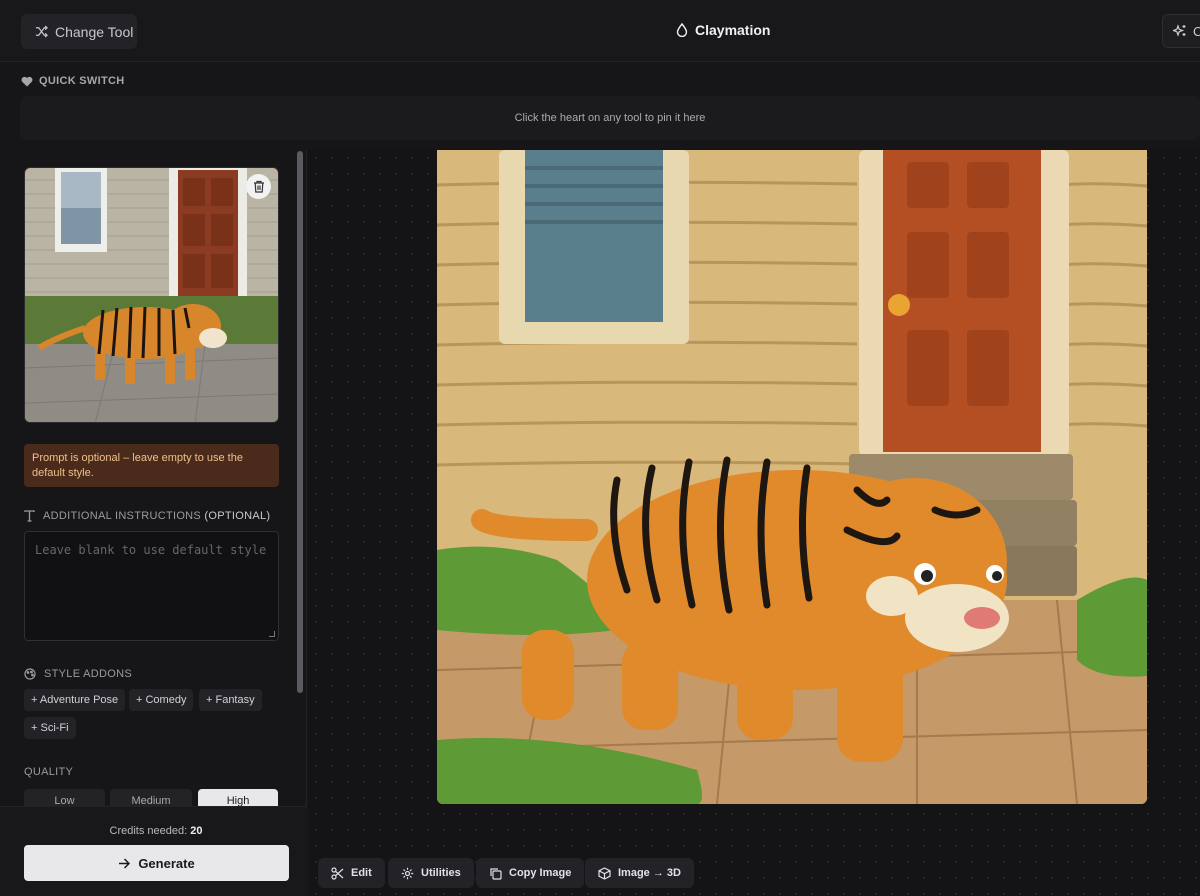  I want to click on change-tool-button: Change Tool, so click(79, 31).